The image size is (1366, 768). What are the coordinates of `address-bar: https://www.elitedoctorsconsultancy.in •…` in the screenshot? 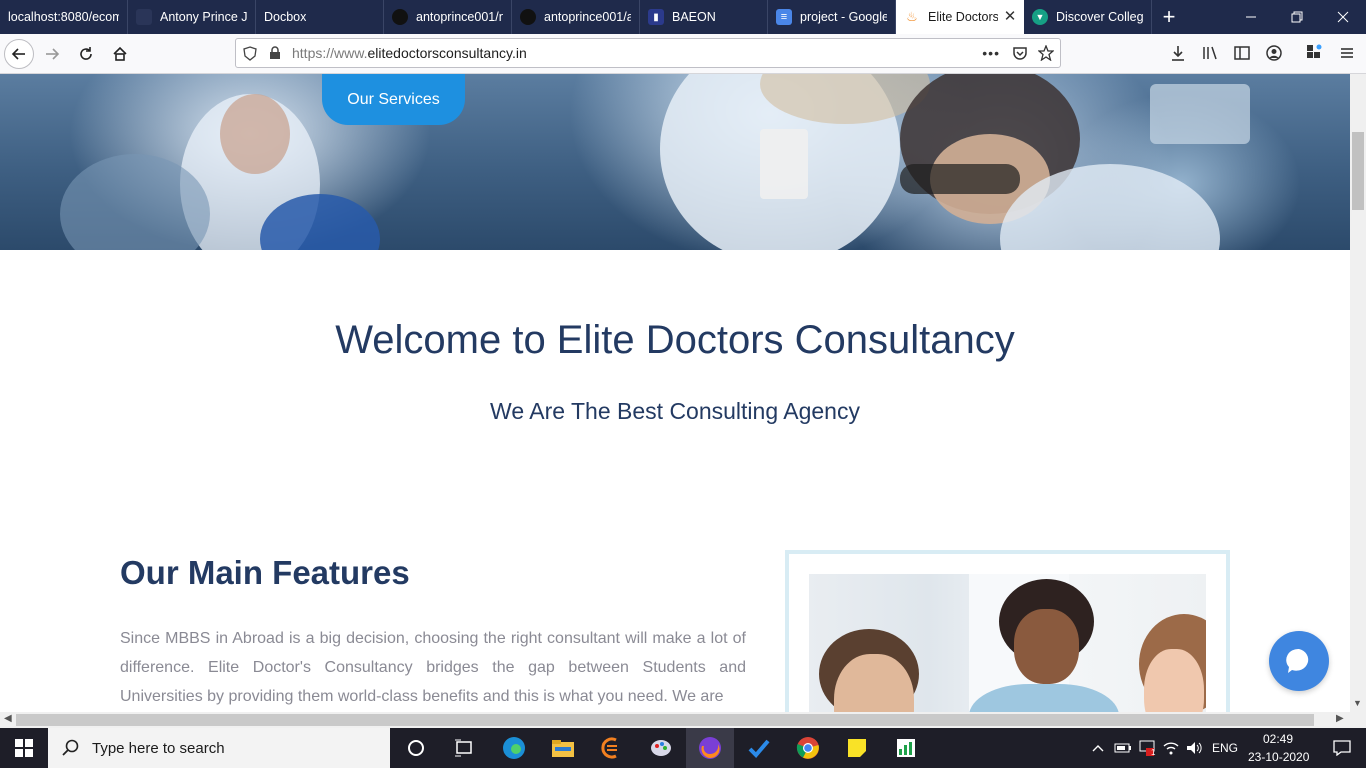 It's located at (648, 53).